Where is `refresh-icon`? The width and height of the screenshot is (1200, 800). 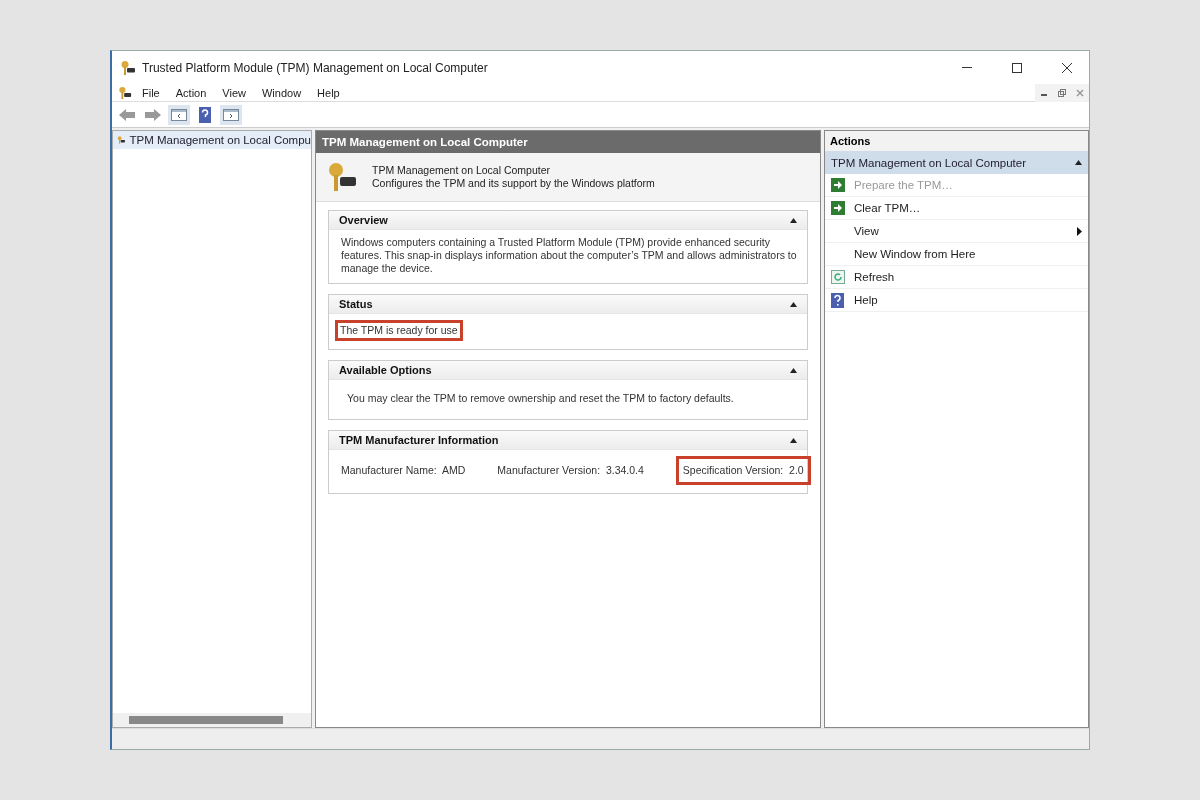 refresh-icon is located at coordinates (838, 276).